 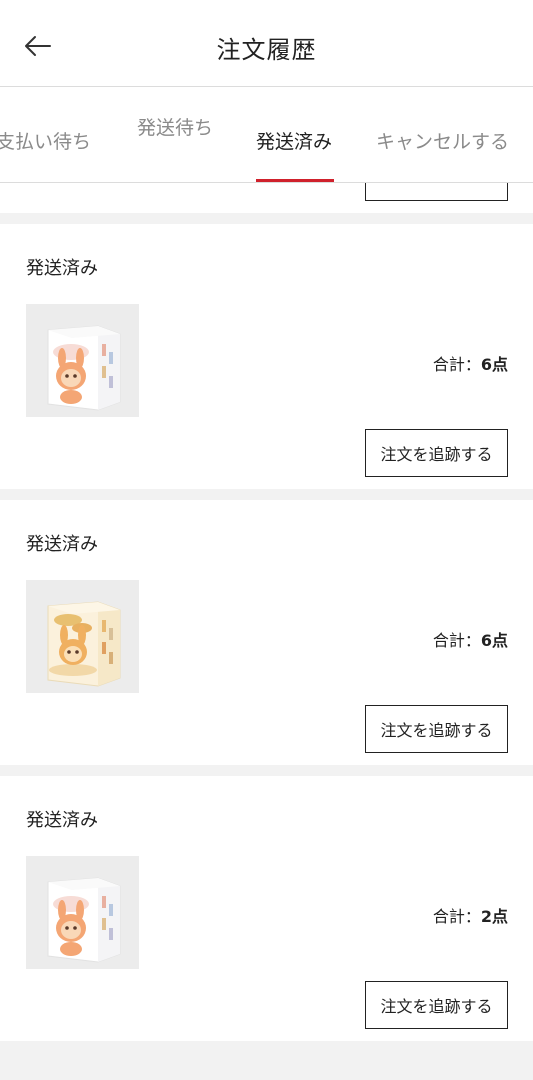 What do you see at coordinates (84, 644) in the screenshot?
I see `labubu-box-yellow-image` at bounding box center [84, 644].